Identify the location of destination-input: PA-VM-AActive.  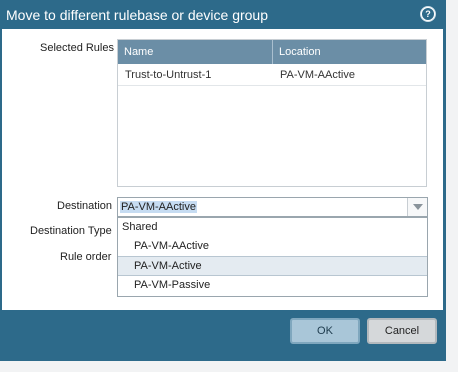
(262, 207).